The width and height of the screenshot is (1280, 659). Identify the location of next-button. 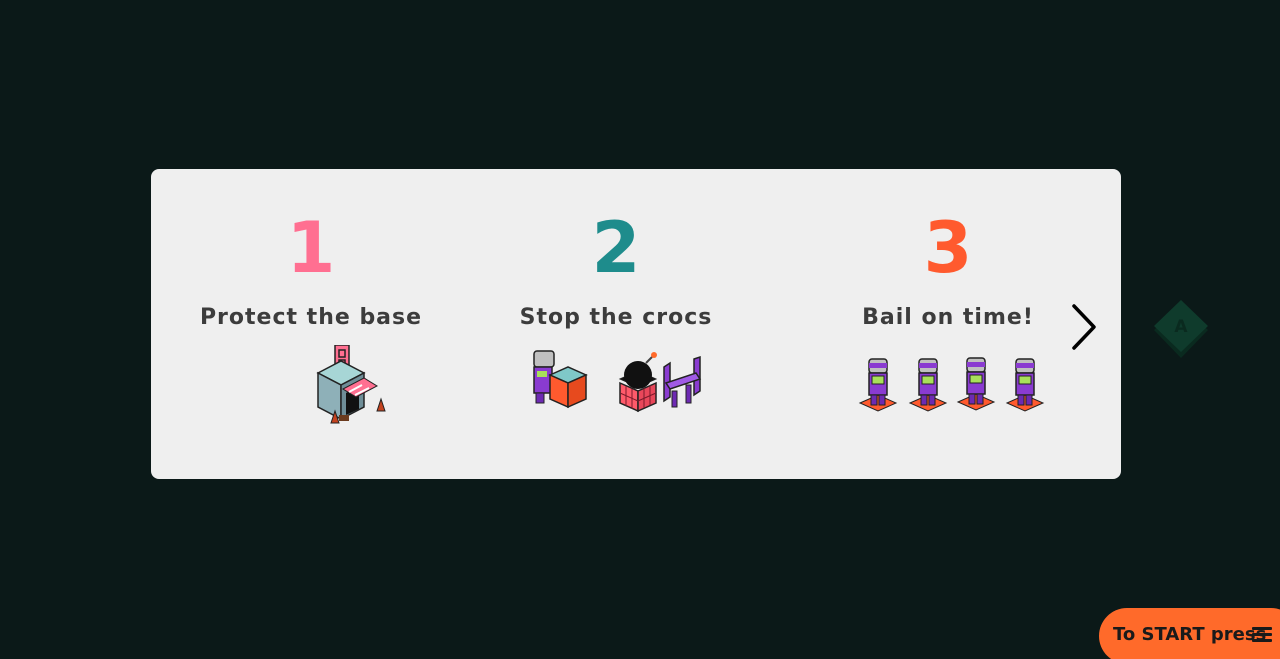
(1084, 327).